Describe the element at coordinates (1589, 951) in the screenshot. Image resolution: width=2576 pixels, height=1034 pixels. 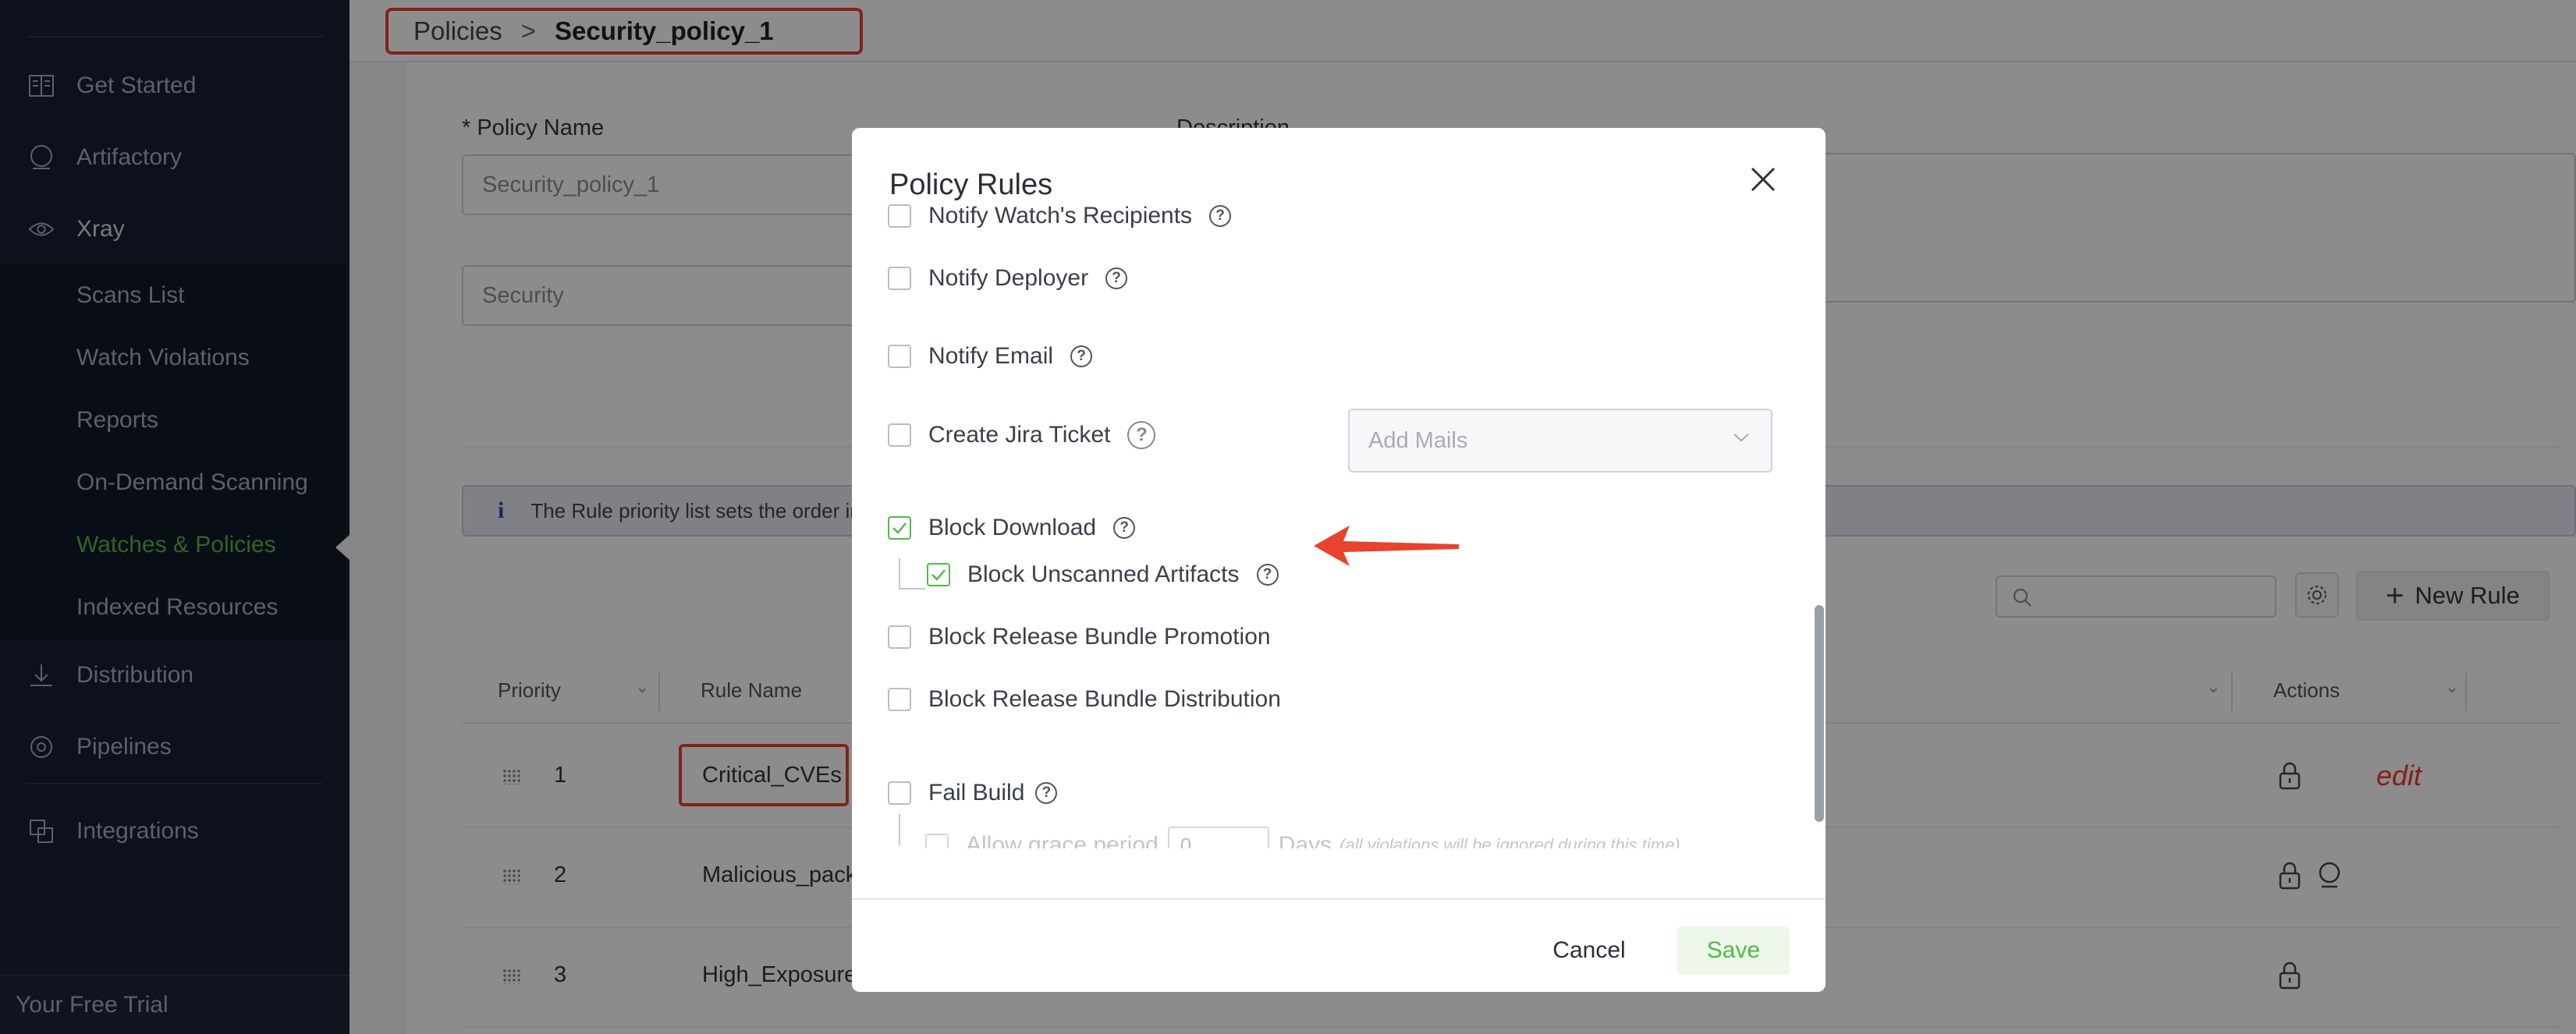
I see `cancel-button: Cancel` at that location.